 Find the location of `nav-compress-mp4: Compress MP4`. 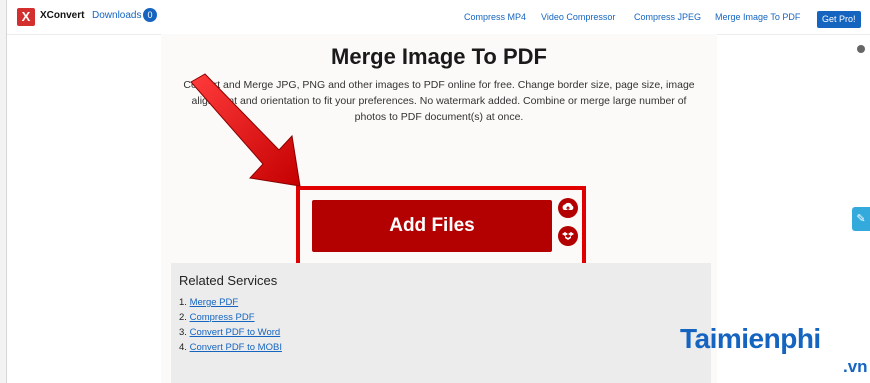

nav-compress-mp4: Compress MP4 is located at coordinates (495, 17).